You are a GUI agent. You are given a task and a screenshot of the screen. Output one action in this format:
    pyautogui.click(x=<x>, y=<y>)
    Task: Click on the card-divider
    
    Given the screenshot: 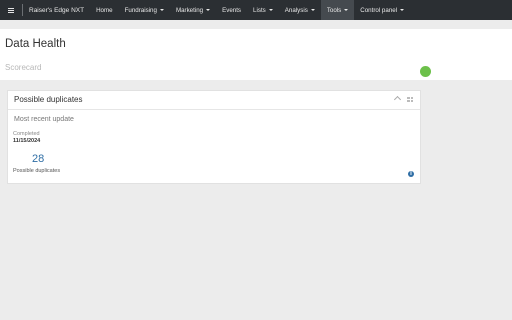 What is the action you would take?
    pyautogui.click(x=214, y=109)
    